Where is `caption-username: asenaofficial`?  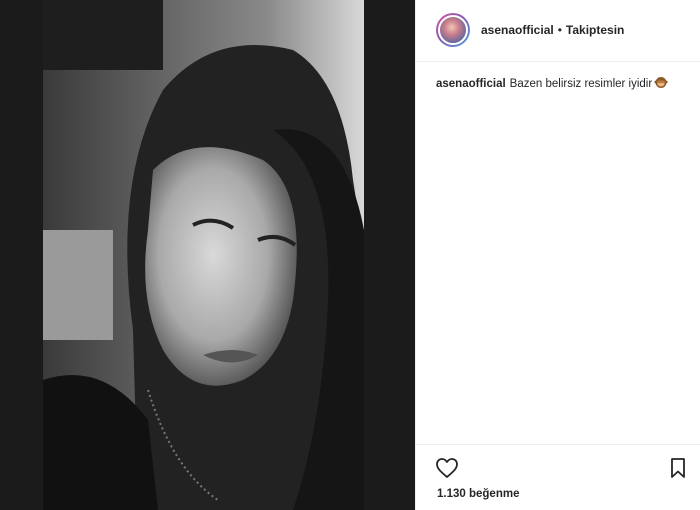 caption-username: asenaofficial is located at coordinates (471, 84).